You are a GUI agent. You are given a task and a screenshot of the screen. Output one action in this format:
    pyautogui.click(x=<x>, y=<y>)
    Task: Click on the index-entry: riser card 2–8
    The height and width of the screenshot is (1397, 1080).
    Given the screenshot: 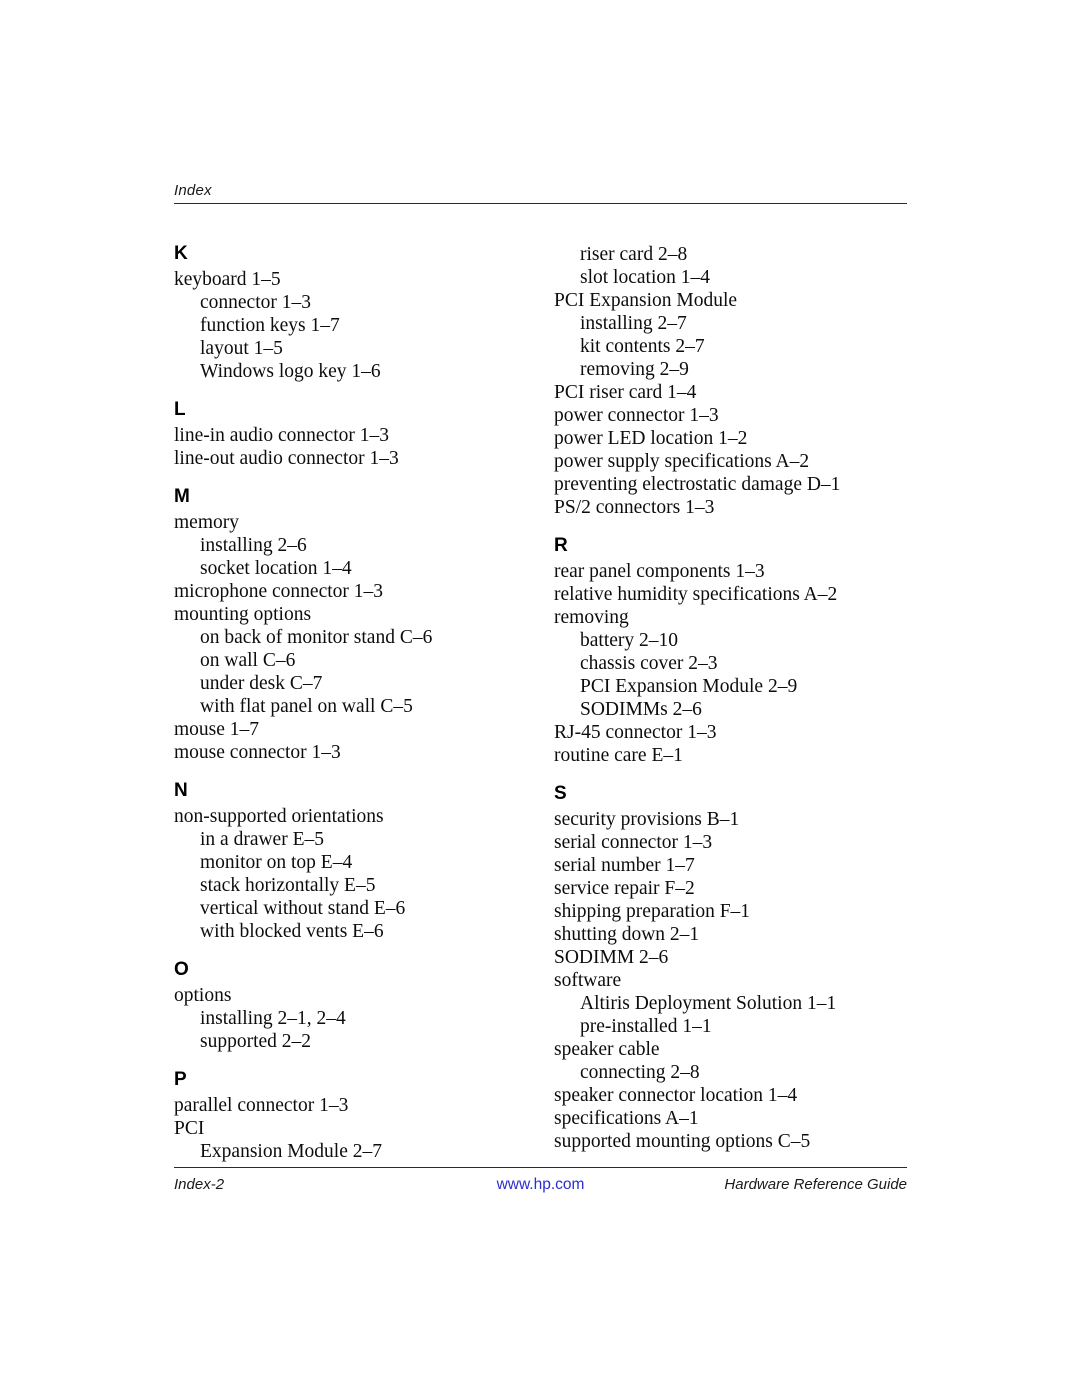 What is the action you would take?
    pyautogui.click(x=634, y=254)
    